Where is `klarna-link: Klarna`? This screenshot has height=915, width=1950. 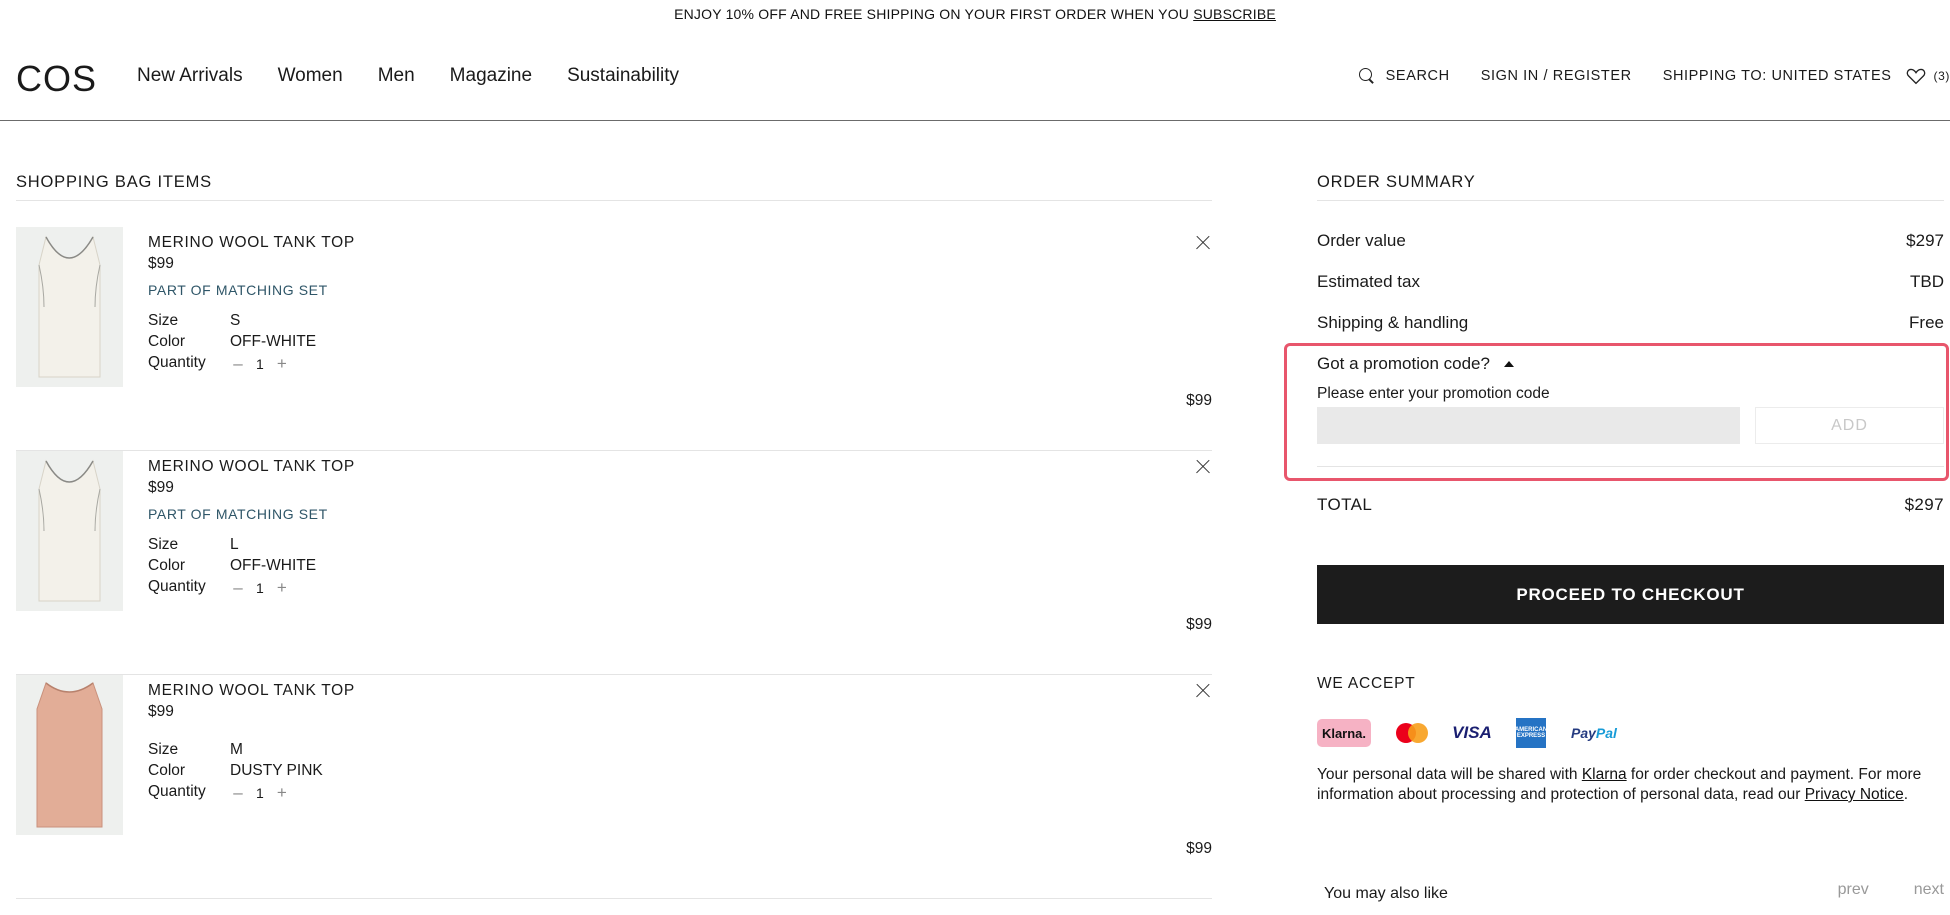 klarna-link: Klarna is located at coordinates (1604, 774).